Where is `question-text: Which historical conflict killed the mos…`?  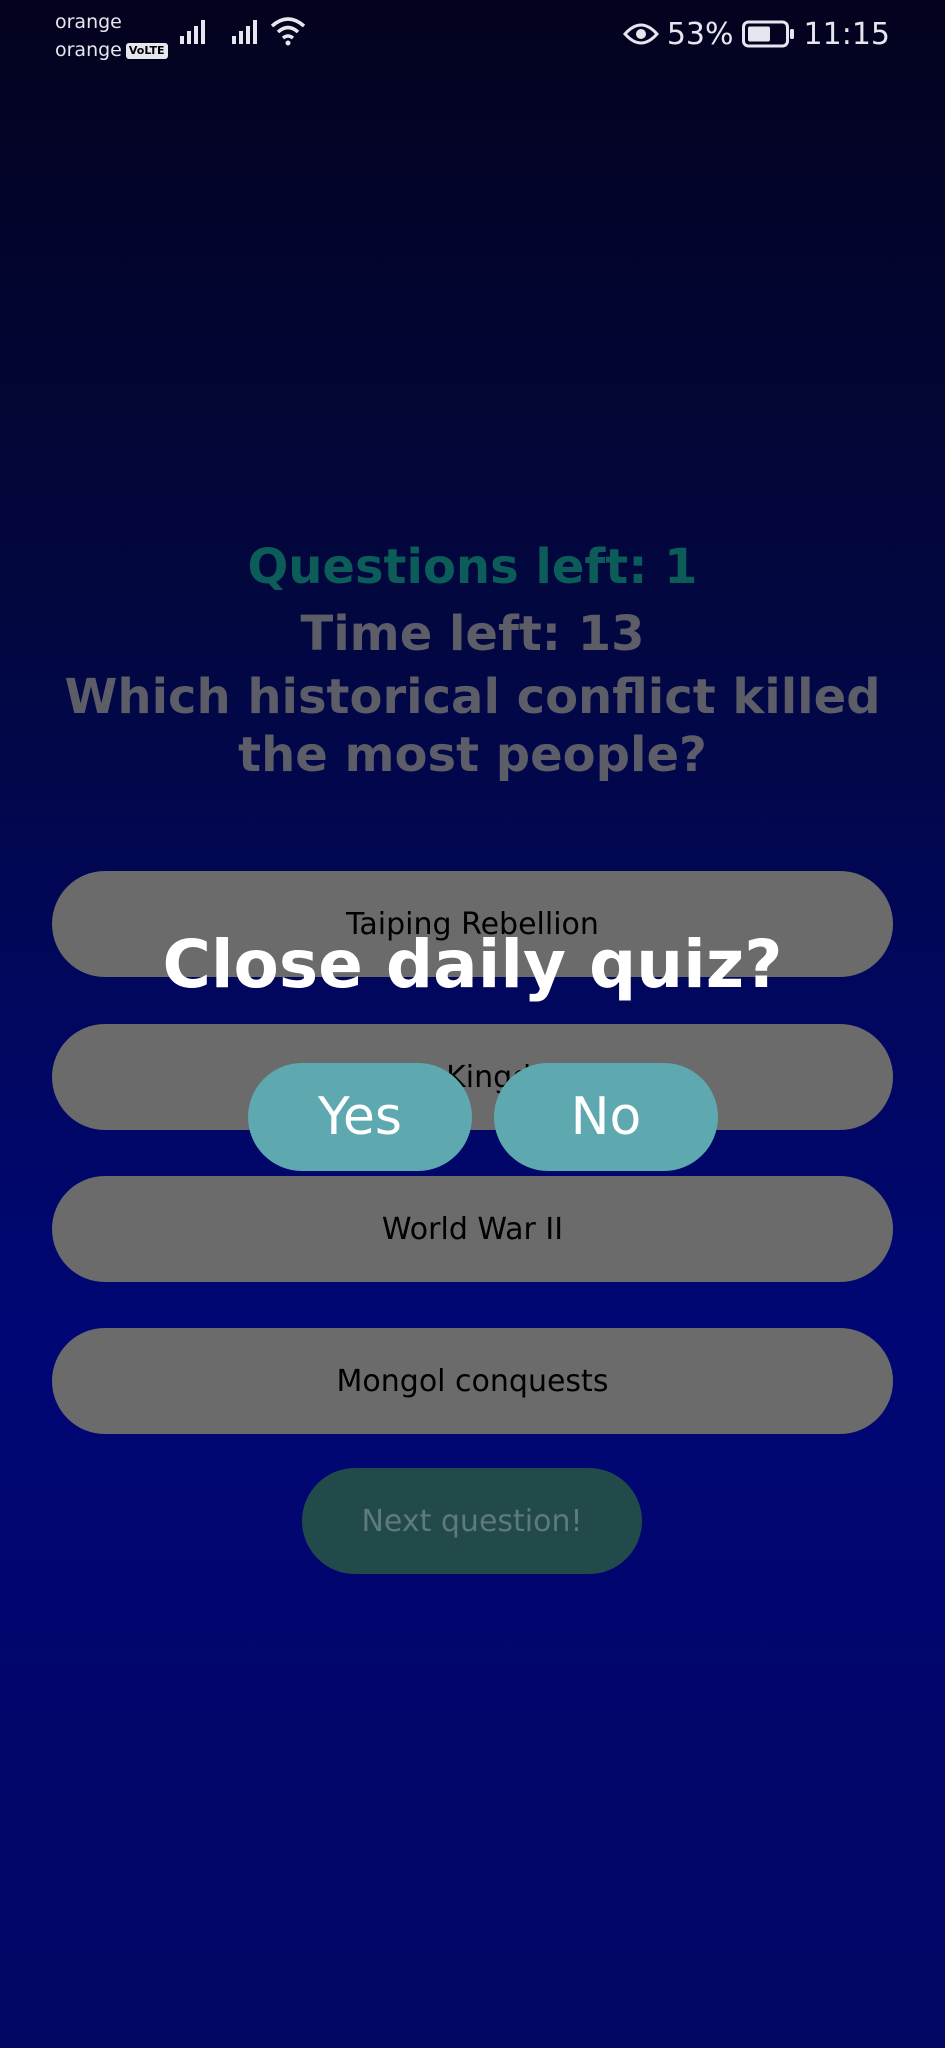 question-text: Which historical conflict killed the mos… is located at coordinates (472, 726).